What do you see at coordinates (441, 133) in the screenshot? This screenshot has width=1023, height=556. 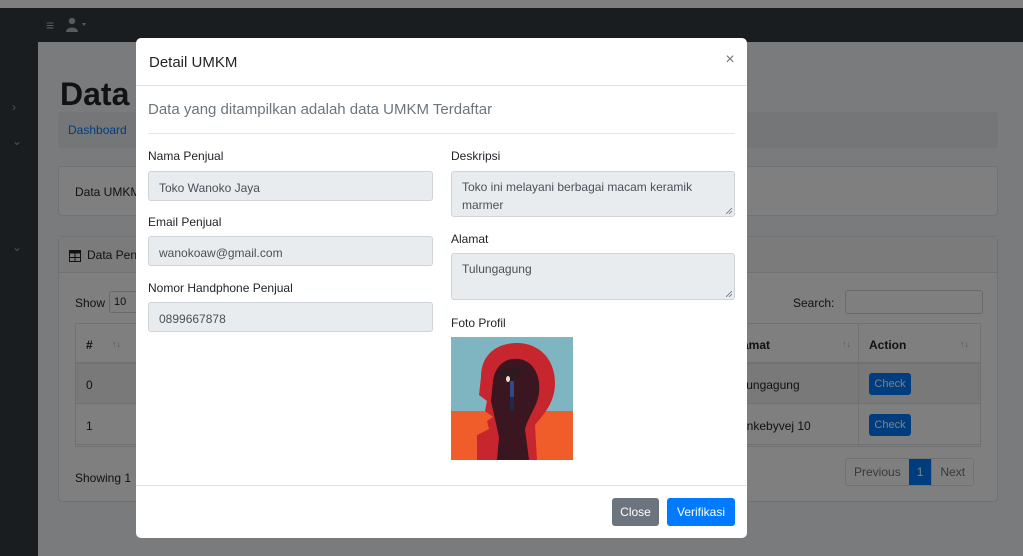 I see `divider` at bounding box center [441, 133].